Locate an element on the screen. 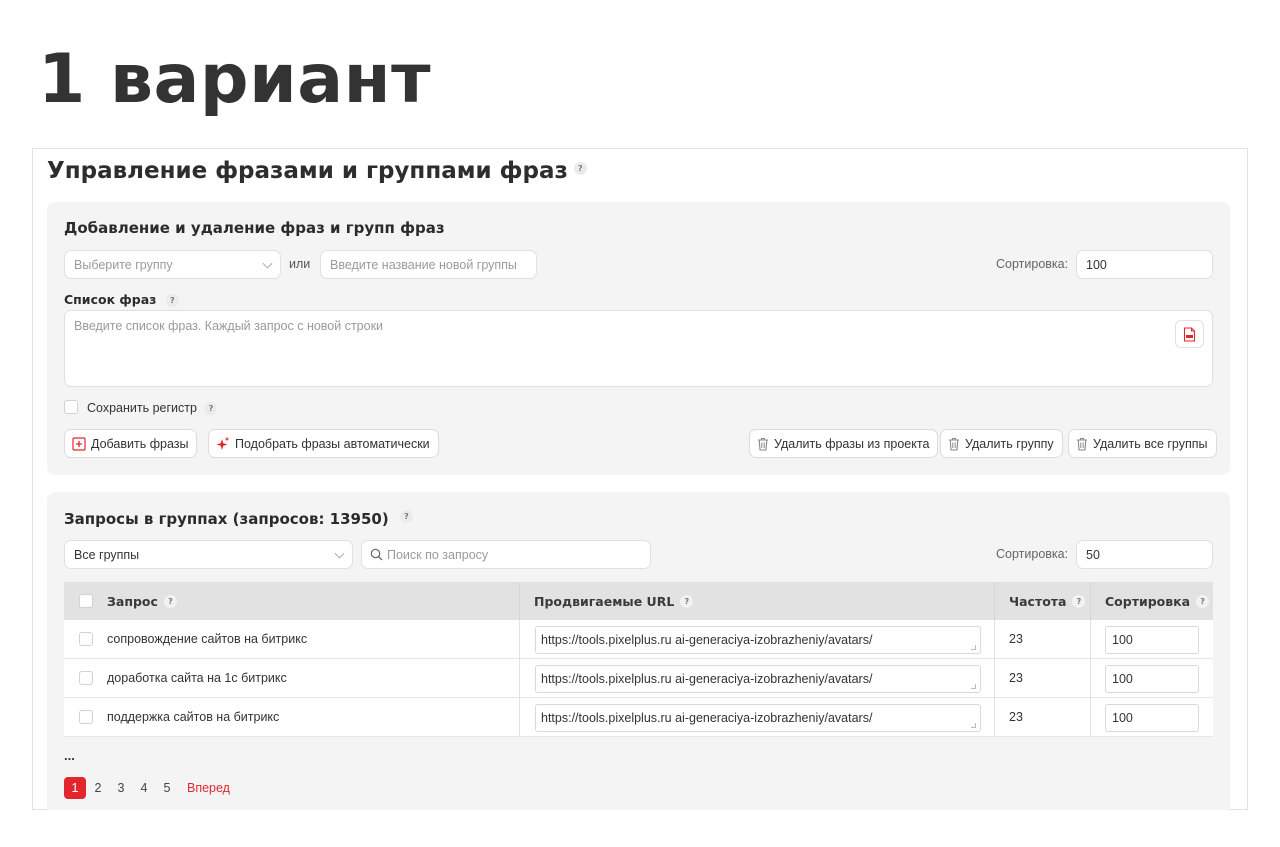 Image resolution: width=1280 pixels, height=847 pixels. txt-upload-button is located at coordinates (1189, 334).